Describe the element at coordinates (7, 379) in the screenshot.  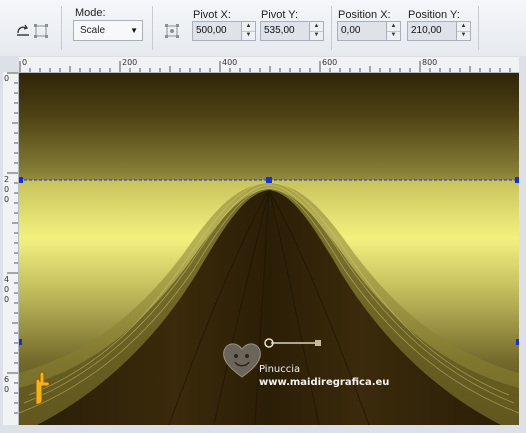
I see `ruler-label: 6` at that location.